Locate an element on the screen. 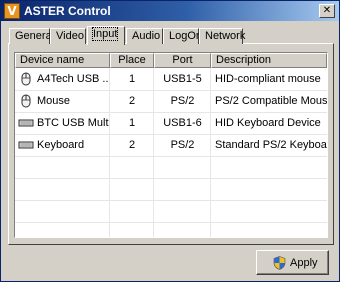 This screenshot has width=340, height=282. column-header-device-name: Device name is located at coordinates (62, 60).